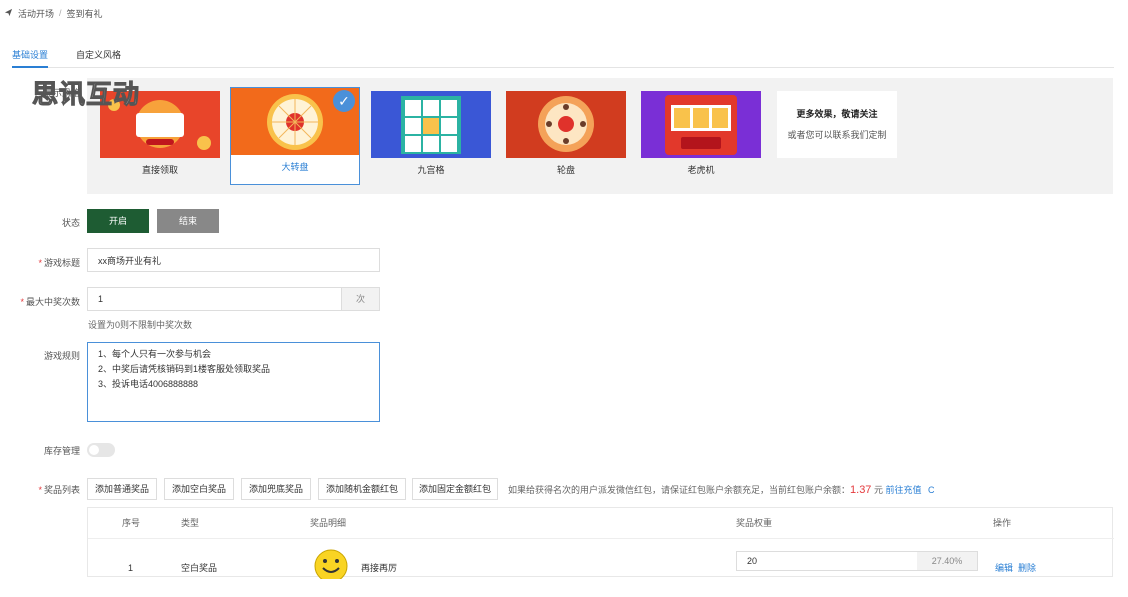  What do you see at coordinates (361, 299) in the screenshot?
I see `max-win-unit: 次` at bounding box center [361, 299].